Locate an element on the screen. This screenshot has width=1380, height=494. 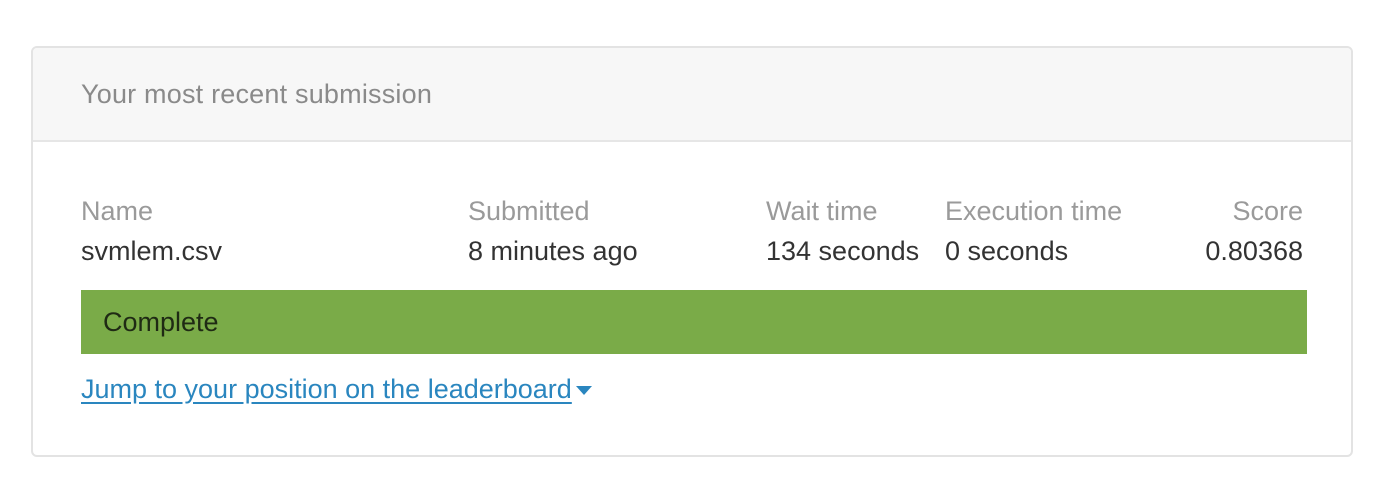
wait-time-column: Wait time 134 seconds is located at coordinates (842, 231).